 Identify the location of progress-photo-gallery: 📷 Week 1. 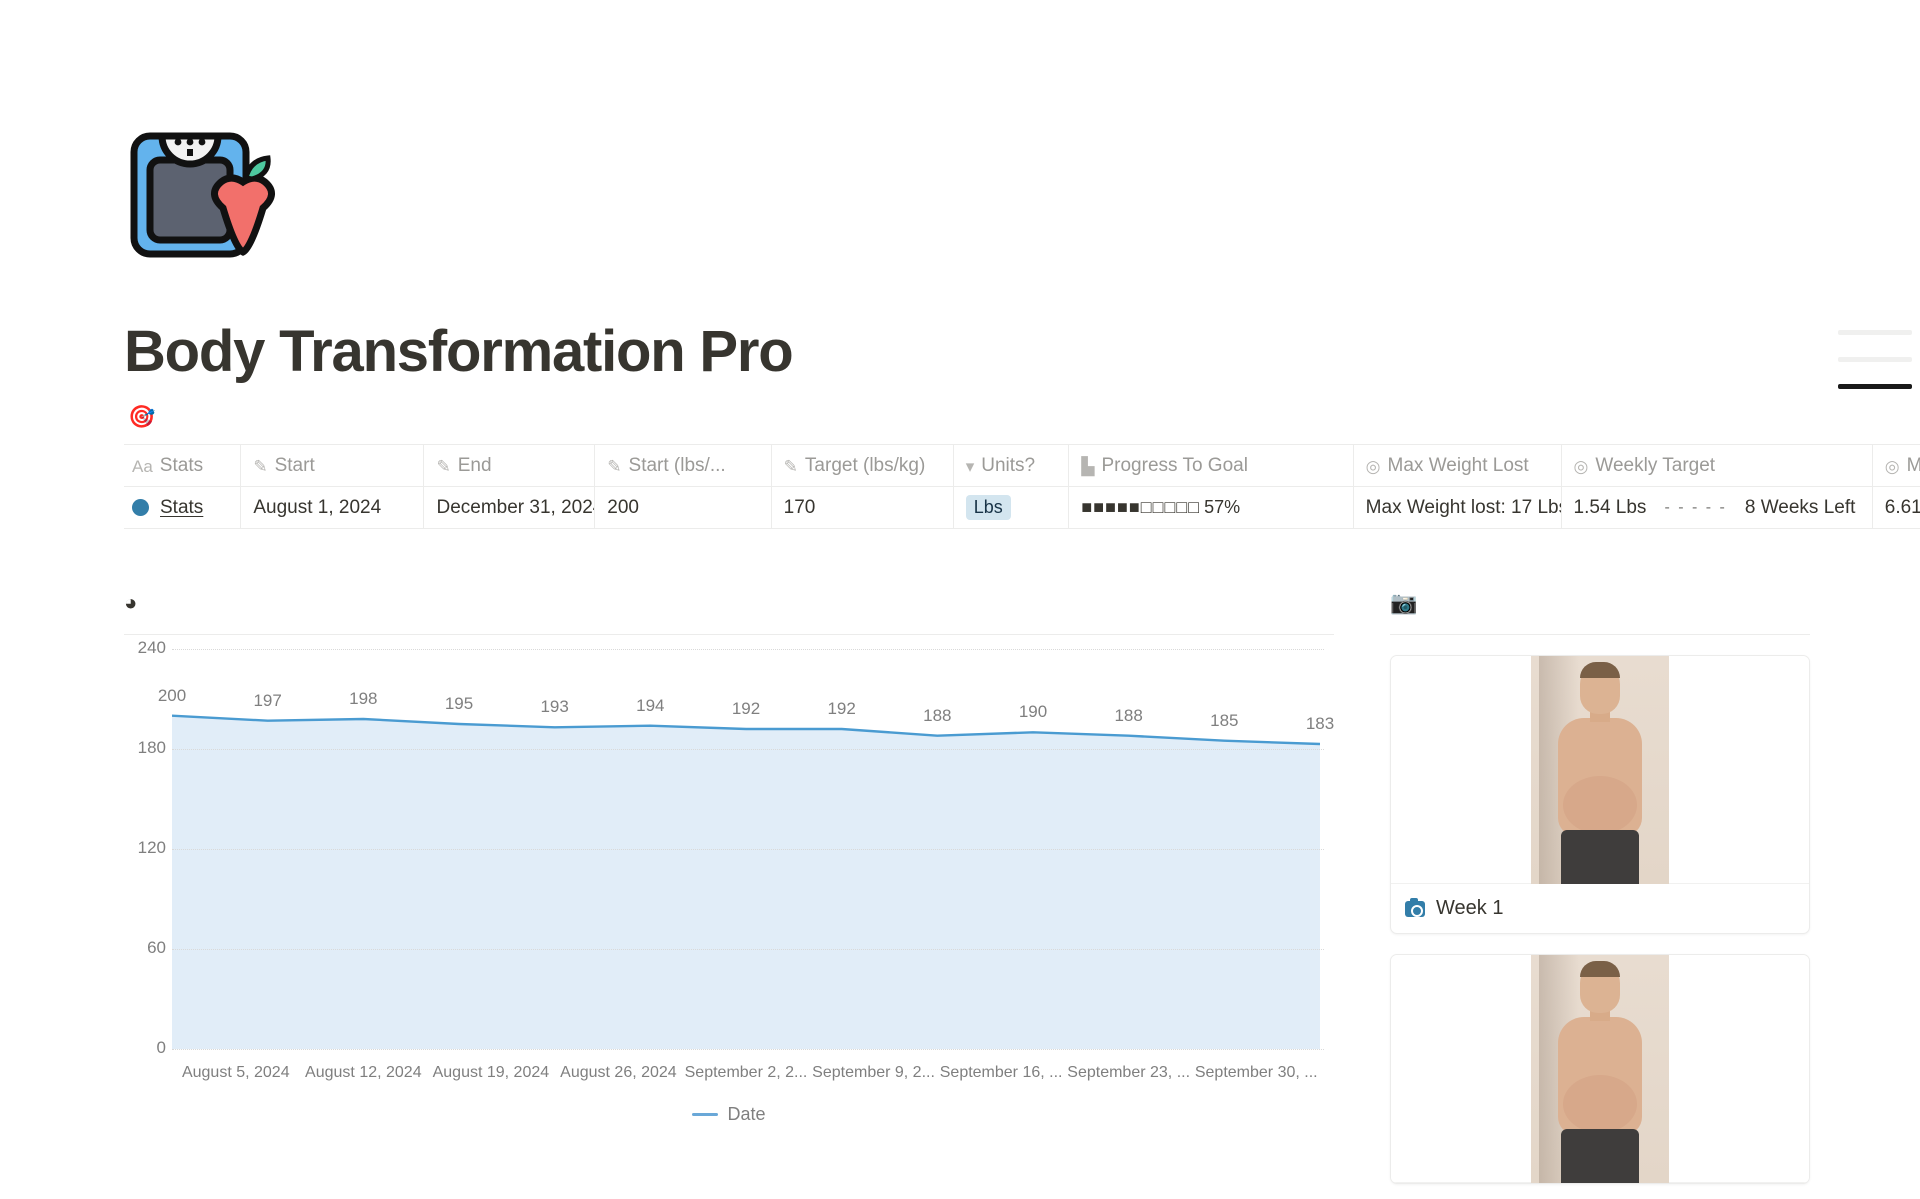
(1600, 887).